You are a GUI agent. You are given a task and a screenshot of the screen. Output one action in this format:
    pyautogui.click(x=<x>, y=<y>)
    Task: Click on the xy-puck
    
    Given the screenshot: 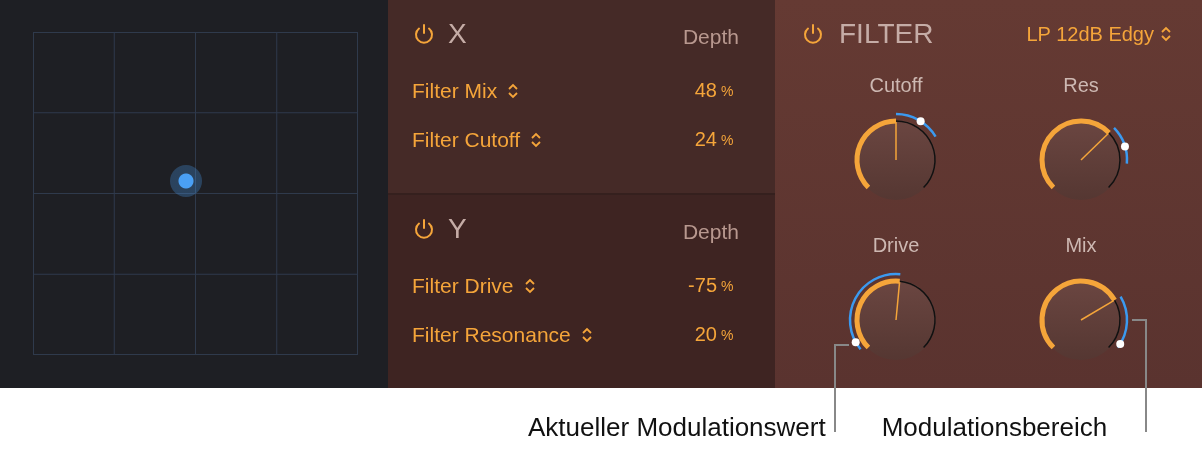 What is the action you would take?
    pyautogui.click(x=185, y=180)
    